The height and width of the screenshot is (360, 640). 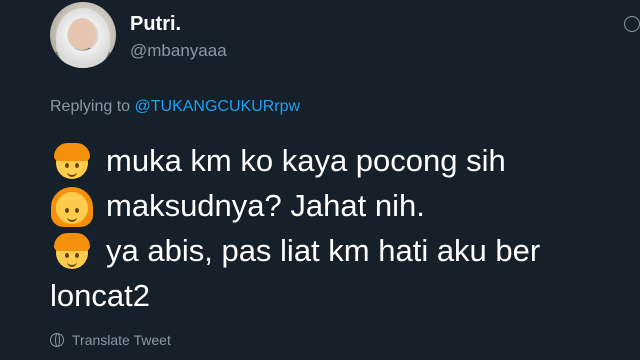 What do you see at coordinates (265, 205) in the screenshot?
I see `tweet-line-text: maksudnya? Jahat nih.` at bounding box center [265, 205].